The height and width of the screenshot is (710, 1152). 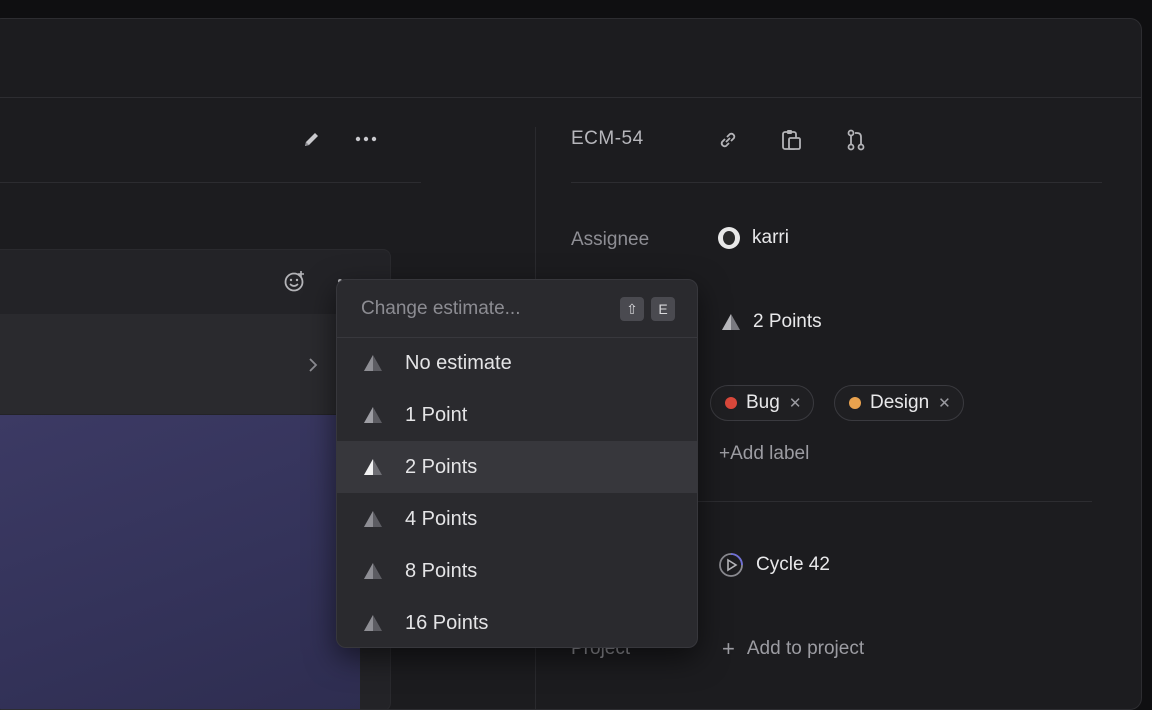 I want to click on header-divider, so click(x=210, y=182).